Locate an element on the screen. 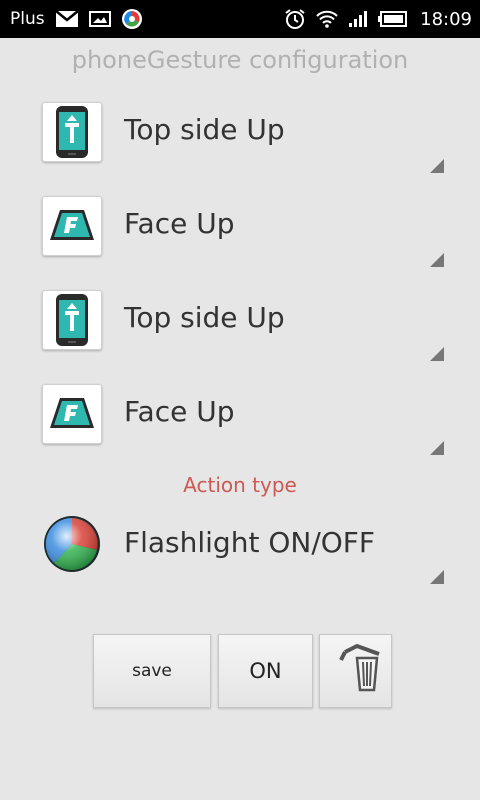  action-type-spinner: Flashlight ON/OFF is located at coordinates (243, 554).